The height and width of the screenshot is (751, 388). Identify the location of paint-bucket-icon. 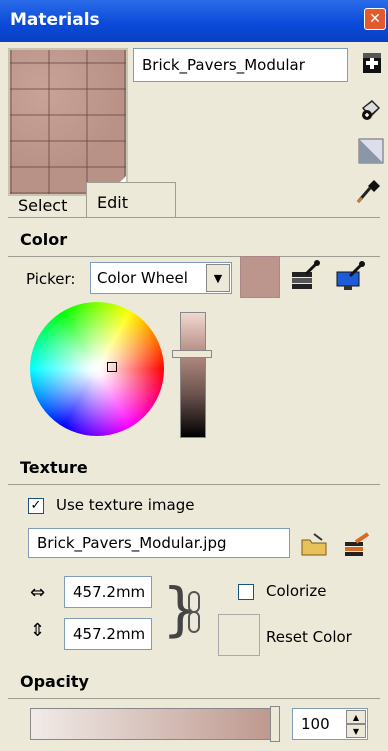
(371, 109).